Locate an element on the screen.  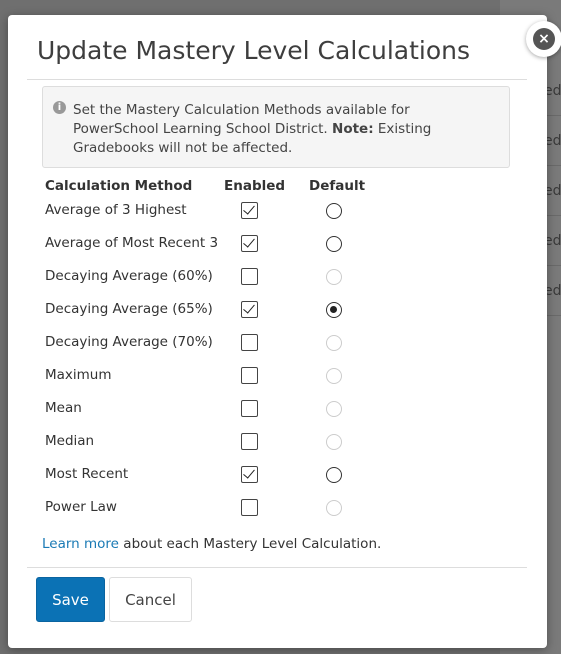
learn-more-link: Learn more is located at coordinates (80, 544).